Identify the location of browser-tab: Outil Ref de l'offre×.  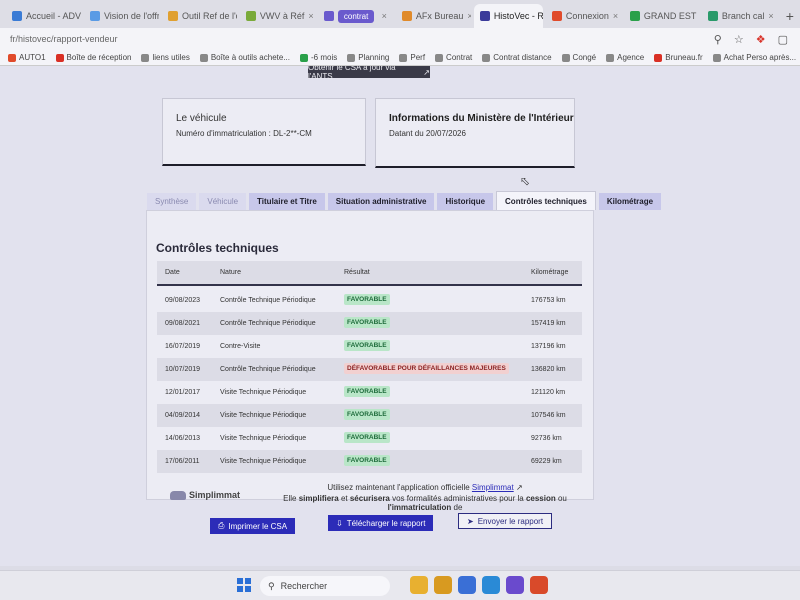
(199, 16).